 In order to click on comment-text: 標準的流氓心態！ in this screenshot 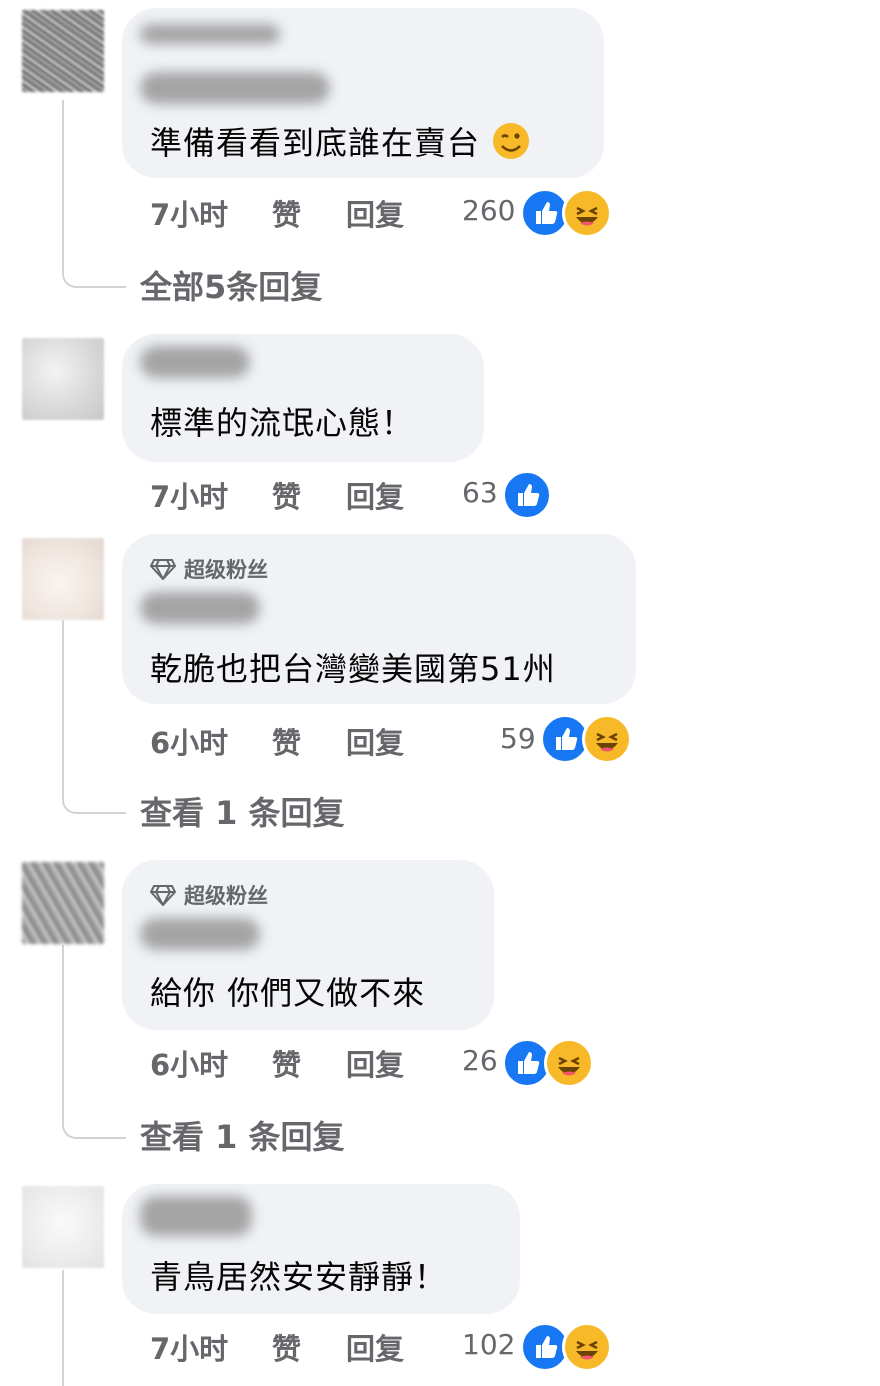, I will do `click(282, 423)`.